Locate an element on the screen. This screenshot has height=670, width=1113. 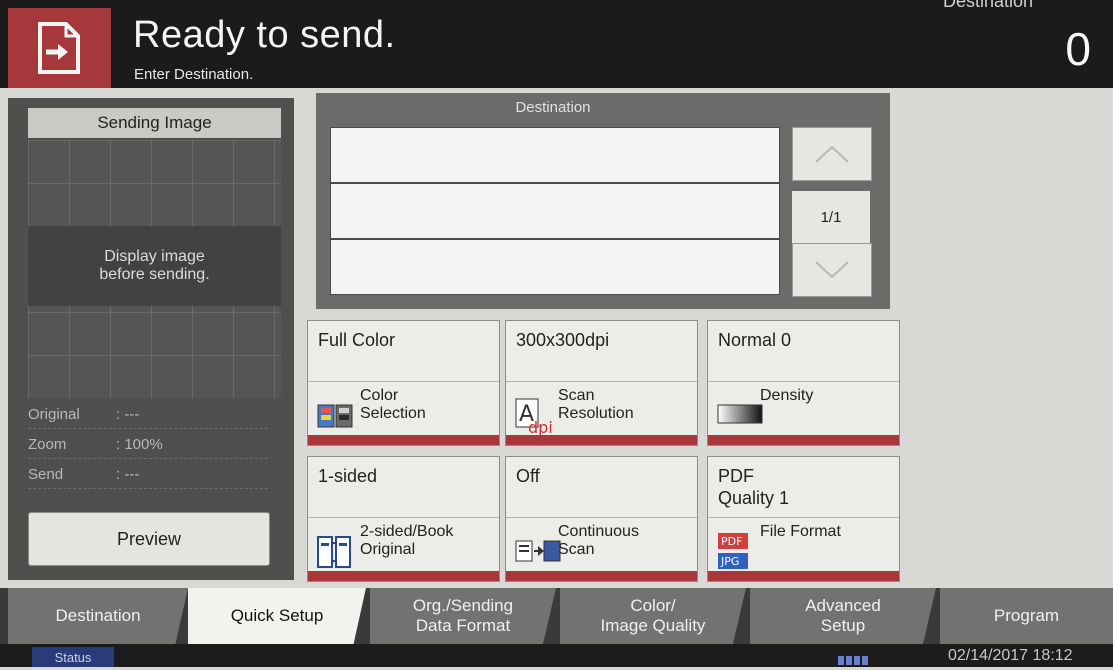
scan-resolution-label-line1: Scan is located at coordinates (576, 395).